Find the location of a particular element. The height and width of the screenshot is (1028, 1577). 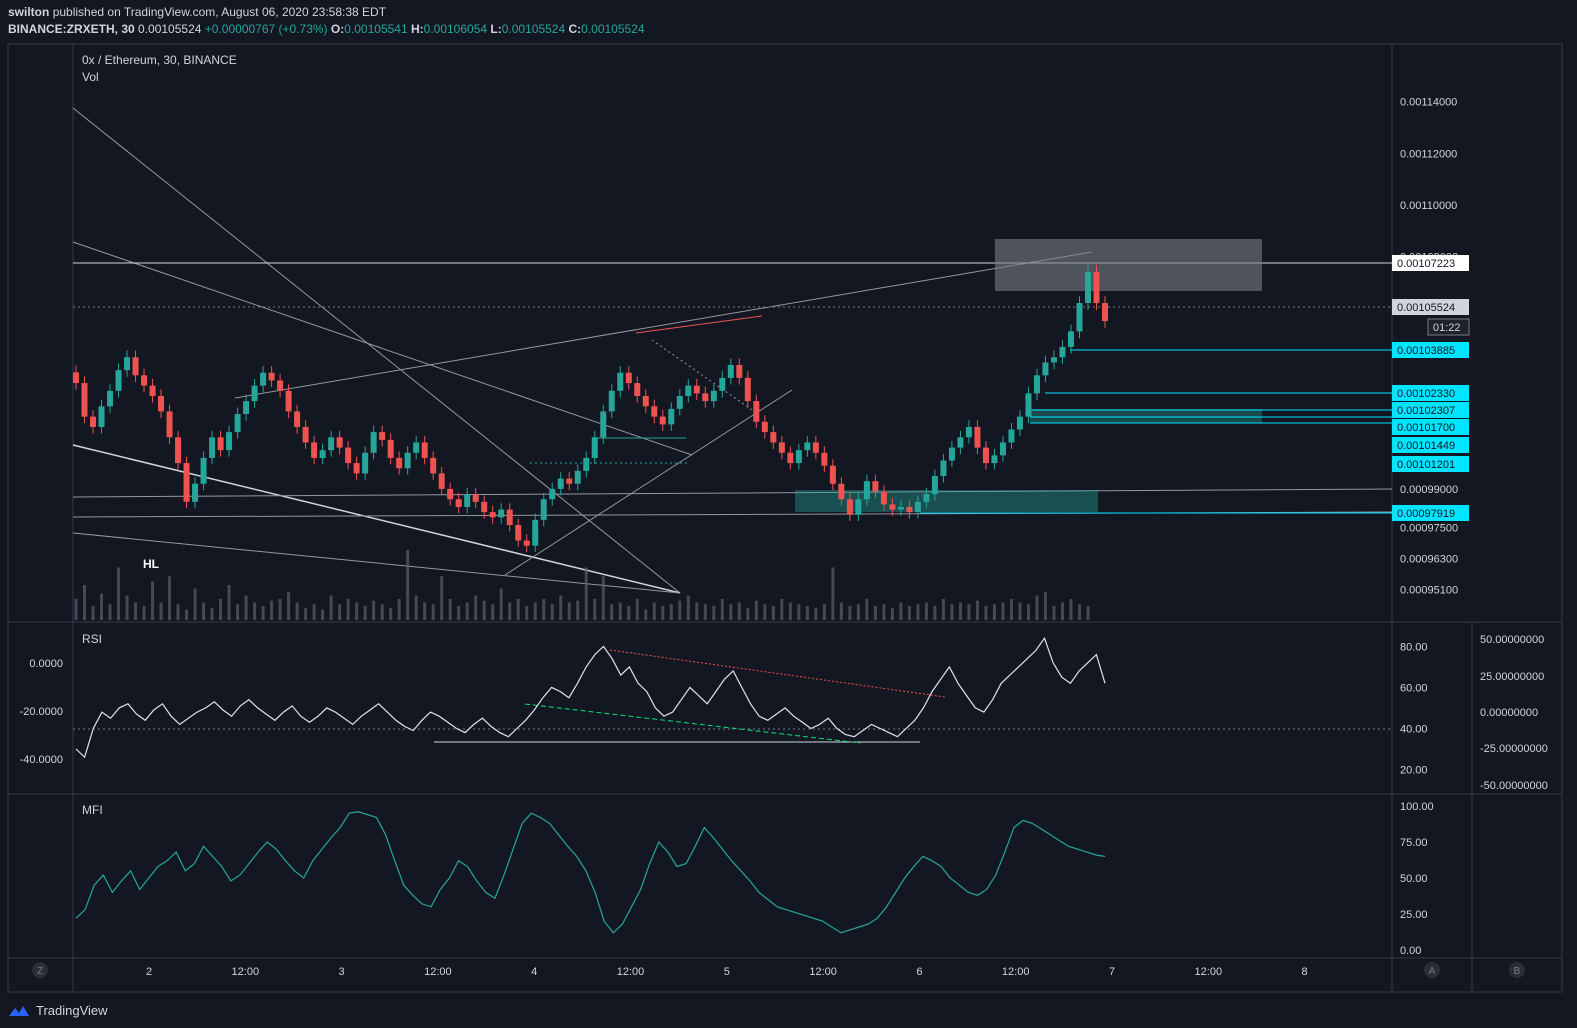

brand-footer: TradingView is located at coordinates (58, 1010).